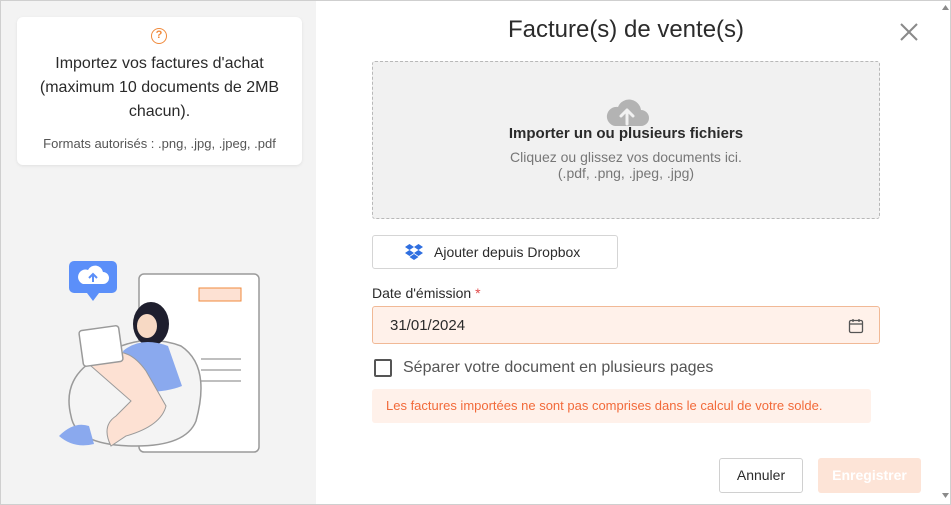 Image resolution: width=951 pixels, height=505 pixels. What do you see at coordinates (909, 32) in the screenshot?
I see `close-icon` at bounding box center [909, 32].